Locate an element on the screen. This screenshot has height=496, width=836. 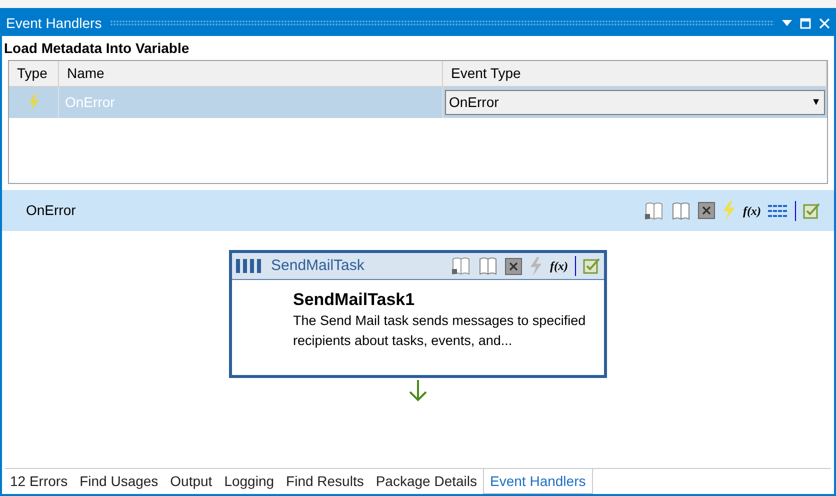
lightning-icon is located at coordinates (34, 102).